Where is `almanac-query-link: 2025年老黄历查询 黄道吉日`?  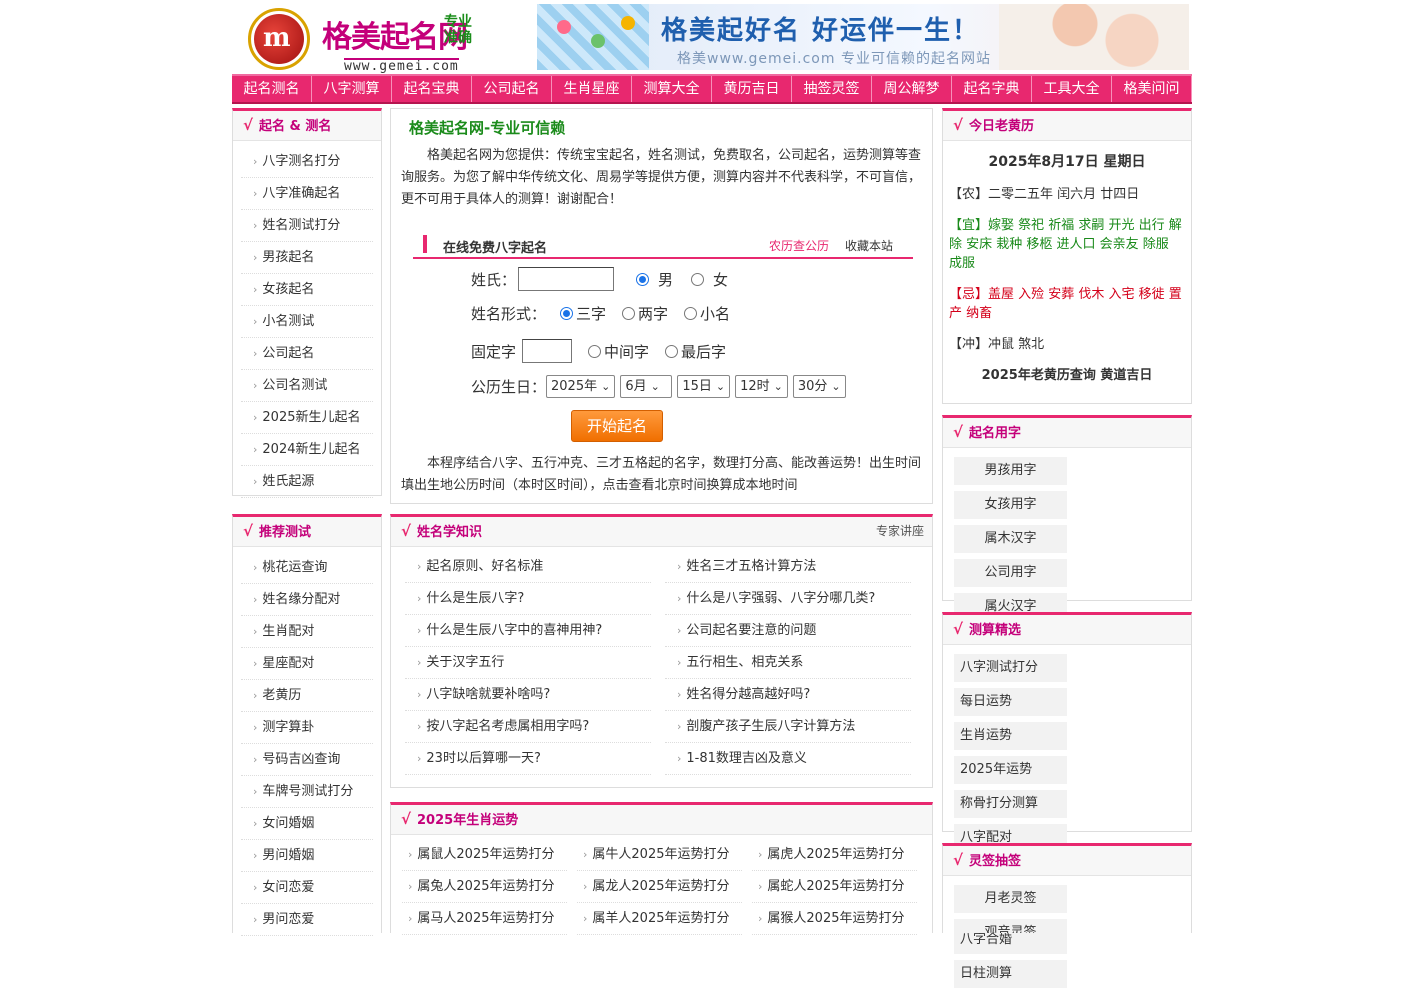 almanac-query-link: 2025年老黄历查询 黄道吉日 is located at coordinates (1067, 375).